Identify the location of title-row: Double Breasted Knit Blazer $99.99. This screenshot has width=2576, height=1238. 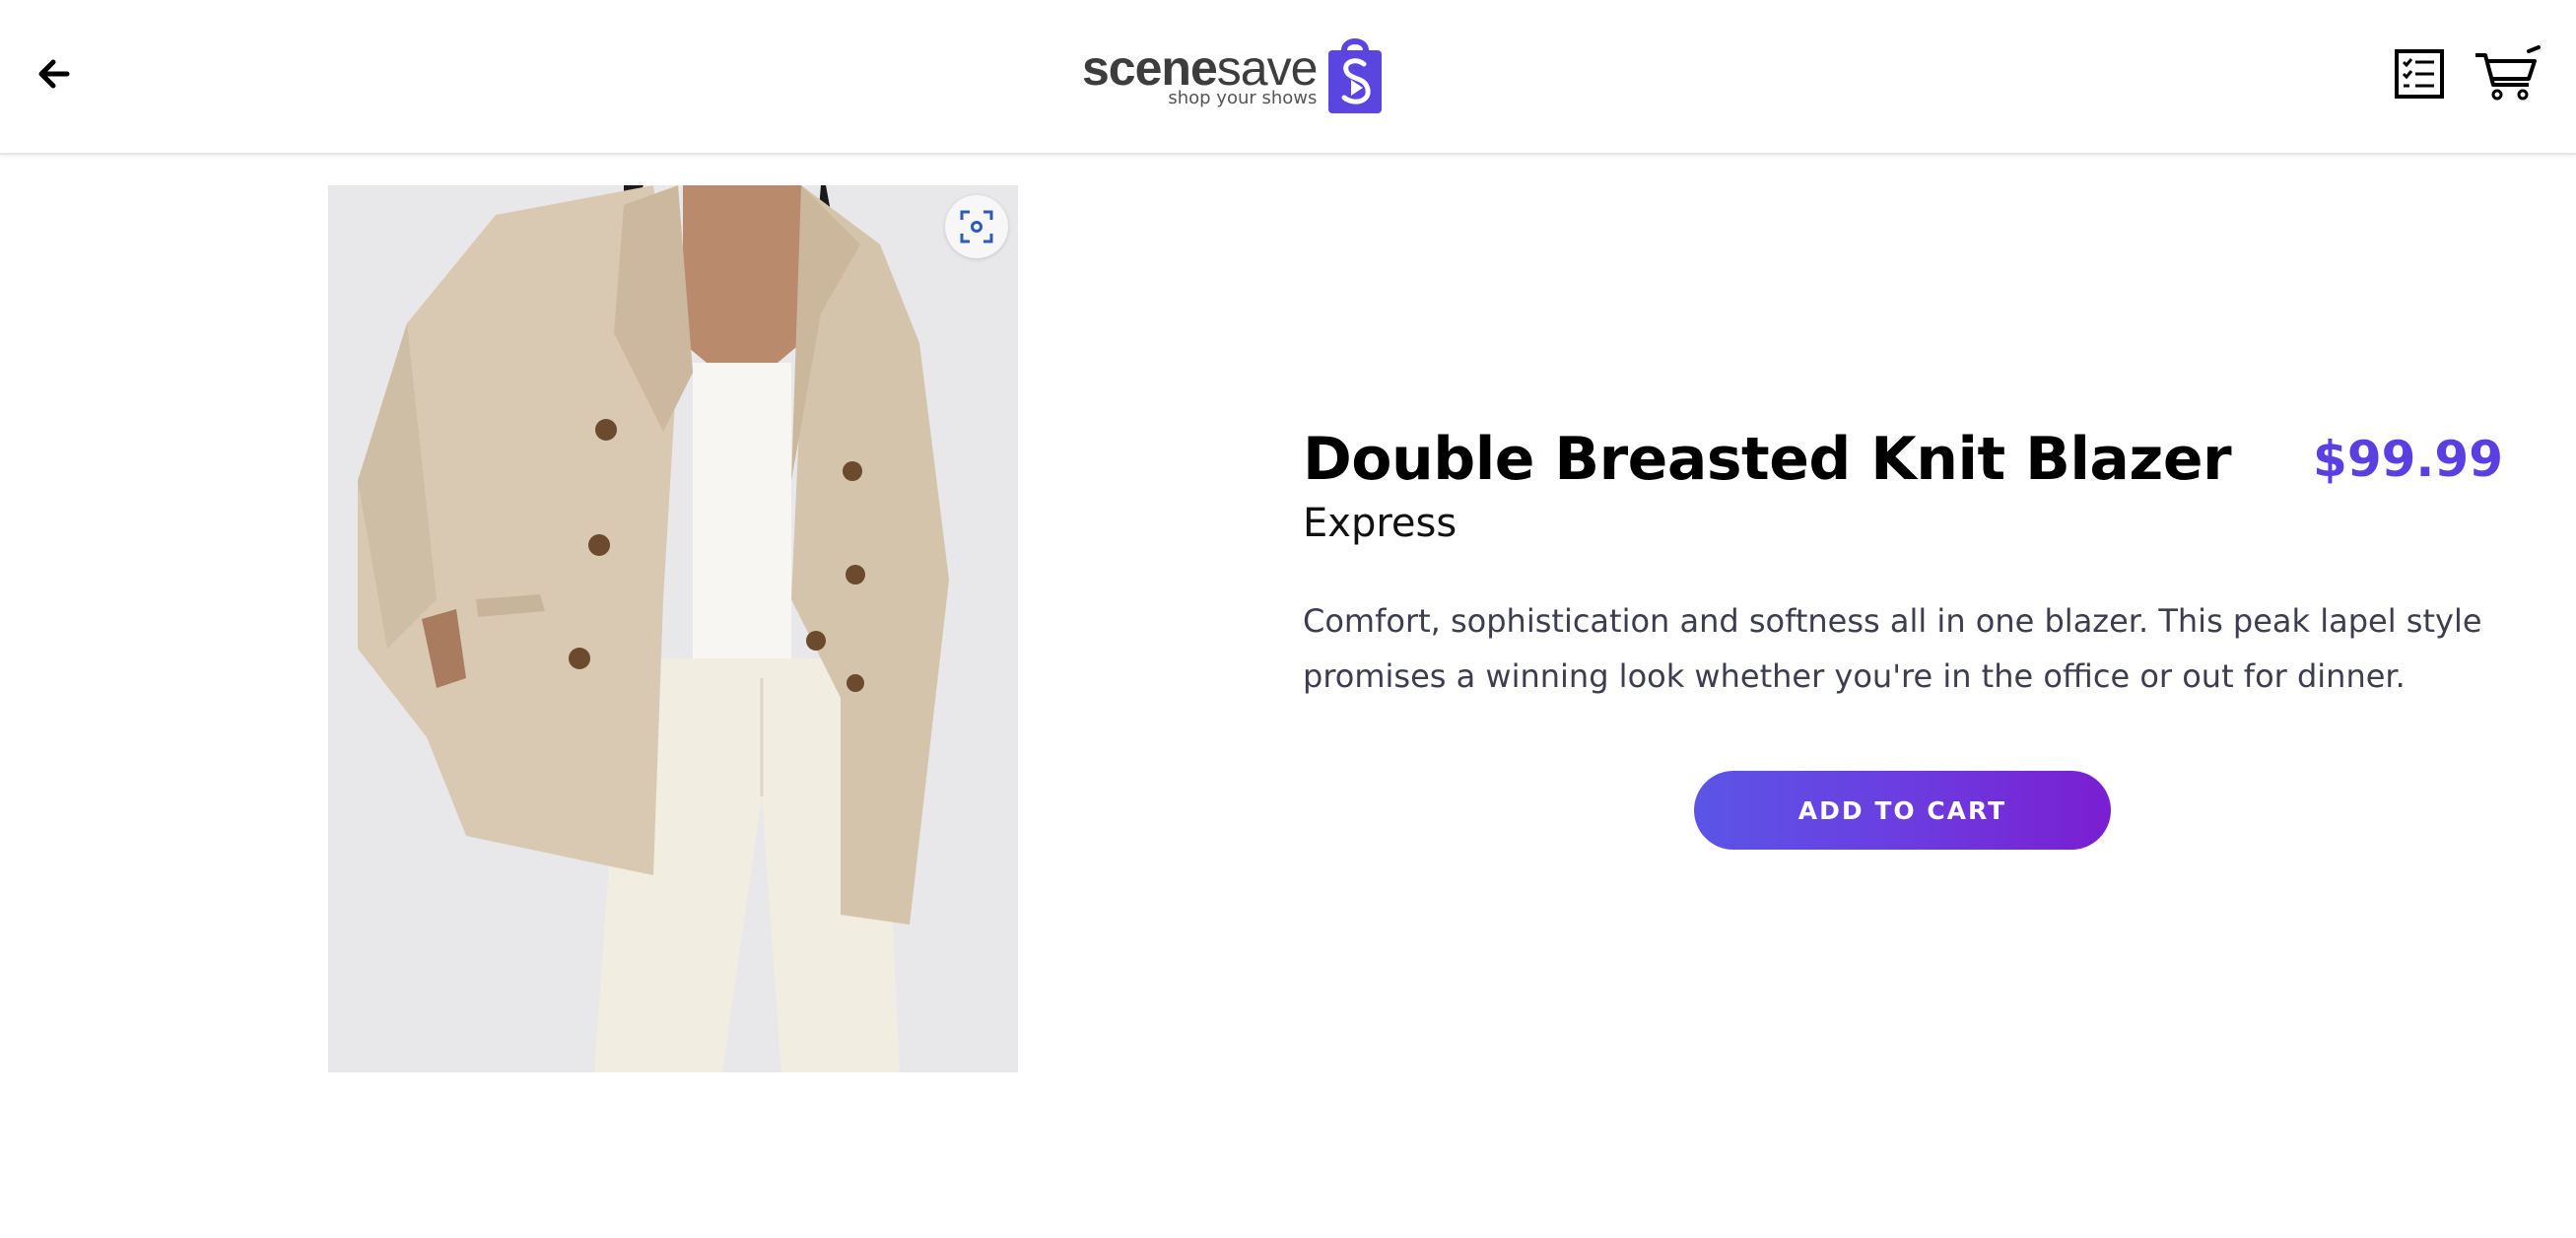
(1903, 461).